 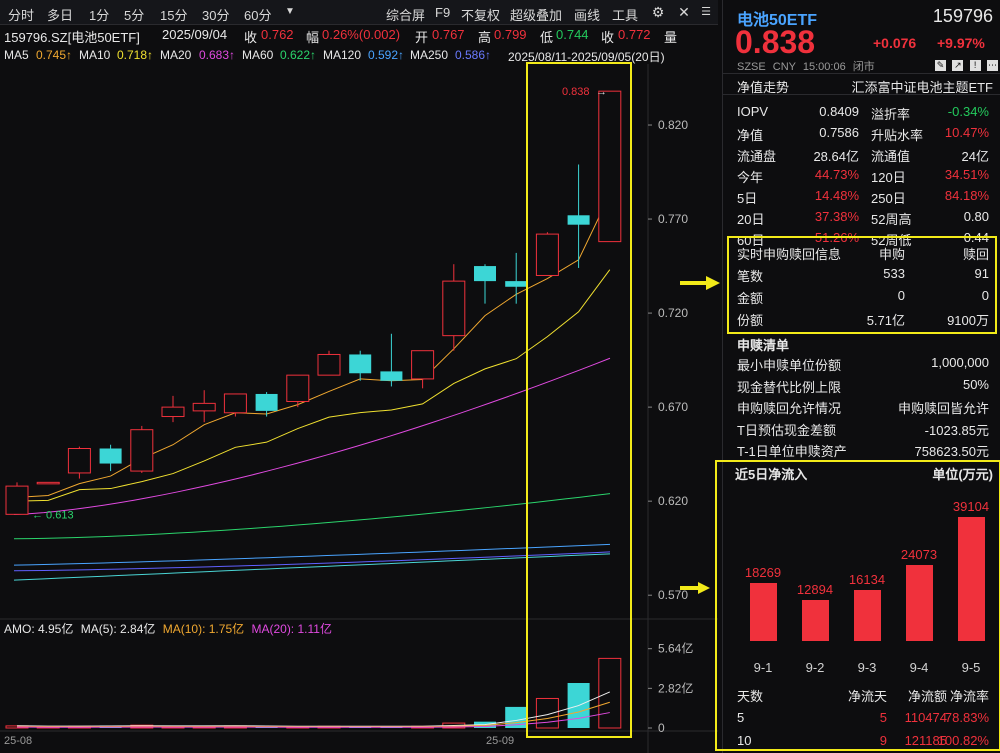 What do you see at coordinates (99, 14) in the screenshot?
I see `tab-1min: 1分` at bounding box center [99, 14].